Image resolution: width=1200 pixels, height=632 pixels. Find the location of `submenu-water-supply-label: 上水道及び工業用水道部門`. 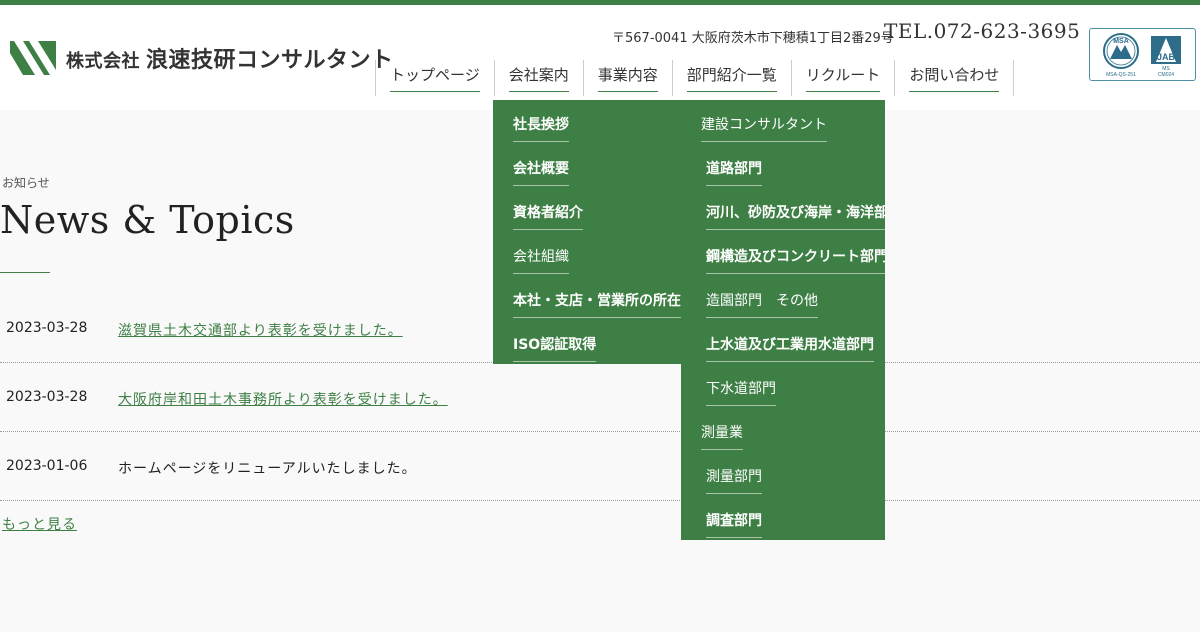

submenu-water-supply-label: 上水道及び工業用水道部門 is located at coordinates (790, 348).